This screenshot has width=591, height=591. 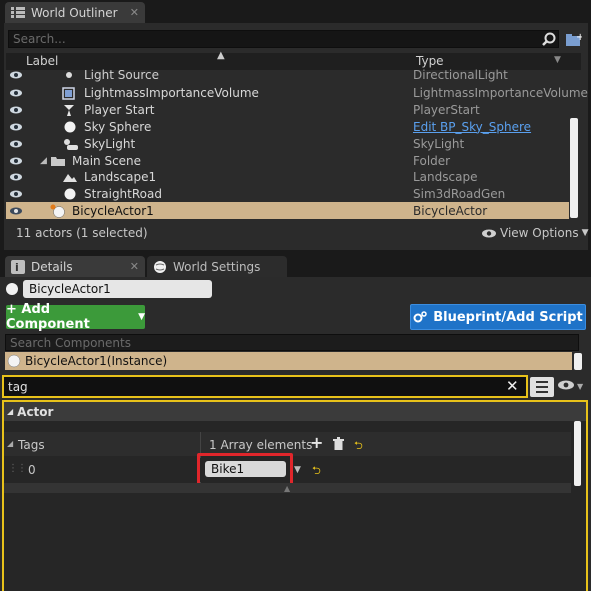 What do you see at coordinates (459, 193) in the screenshot?
I see `row-type: Sim3dRoadGen` at bounding box center [459, 193].